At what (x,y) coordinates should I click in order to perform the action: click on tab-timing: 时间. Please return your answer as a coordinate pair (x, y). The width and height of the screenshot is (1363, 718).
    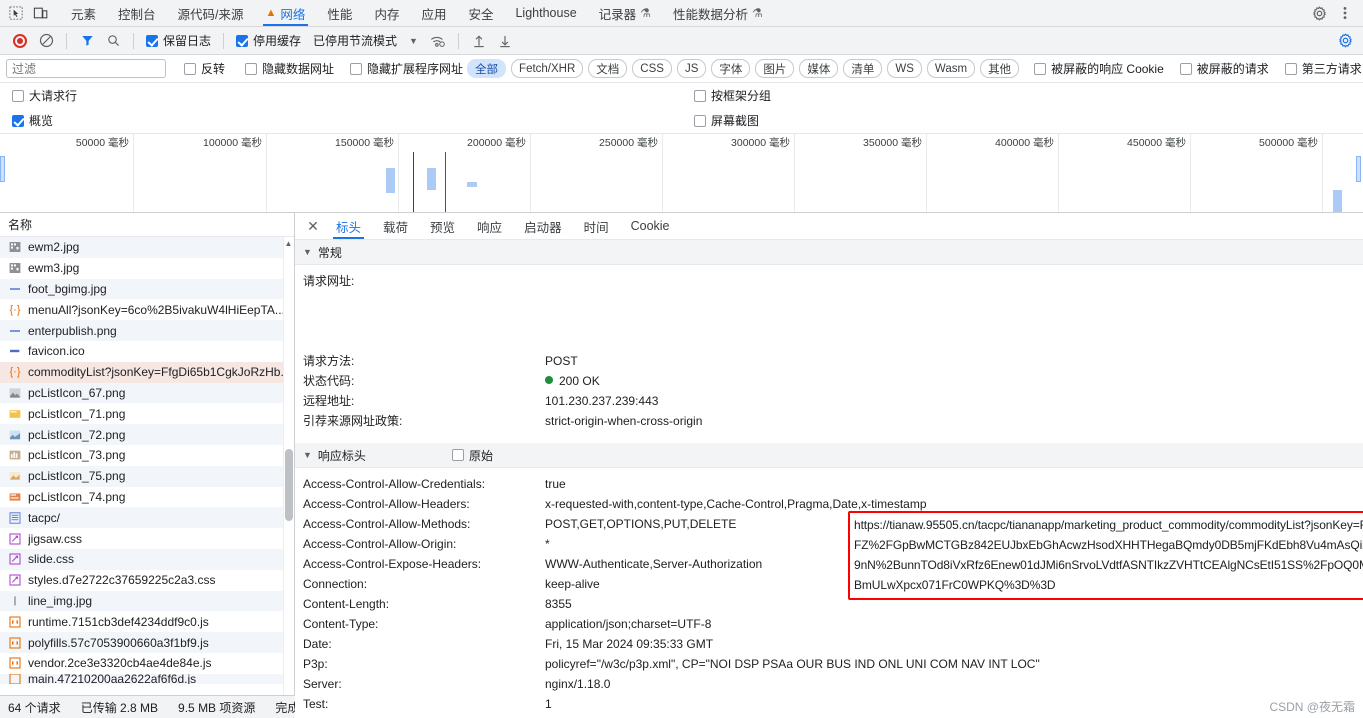
    Looking at the image, I should click on (596, 226).